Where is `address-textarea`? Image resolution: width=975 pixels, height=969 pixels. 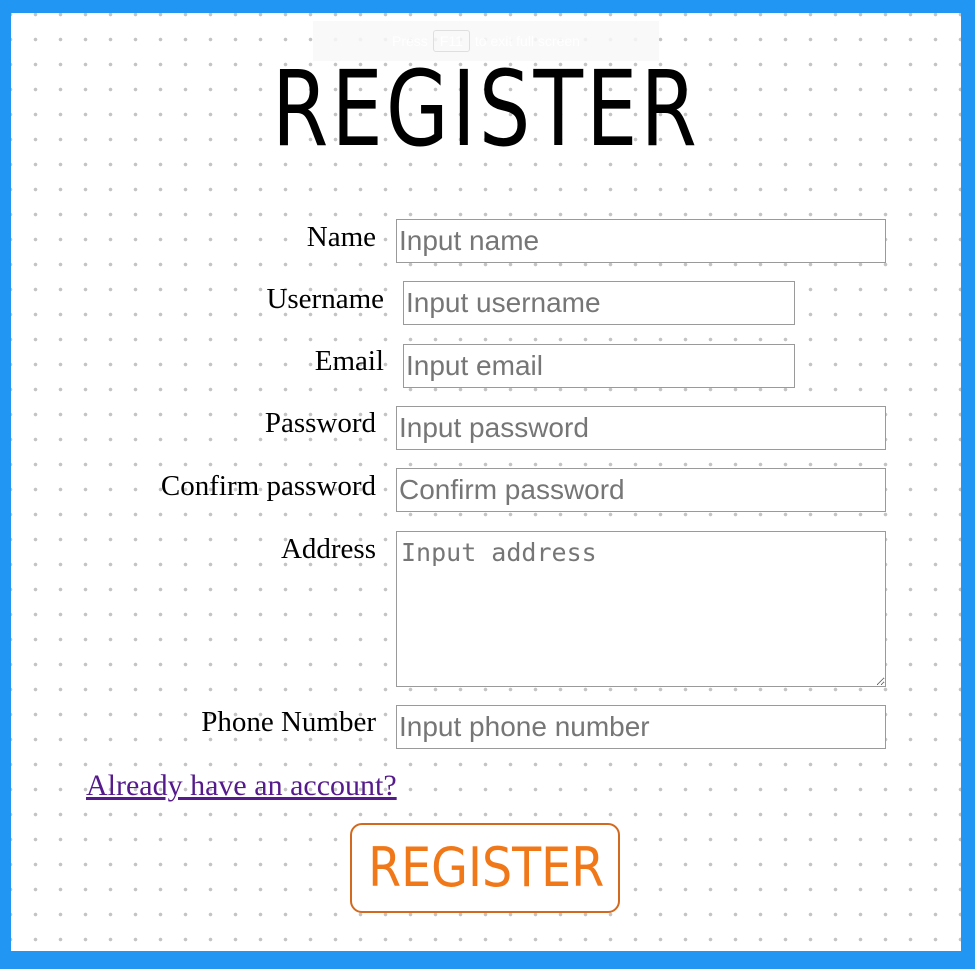 address-textarea is located at coordinates (641, 609).